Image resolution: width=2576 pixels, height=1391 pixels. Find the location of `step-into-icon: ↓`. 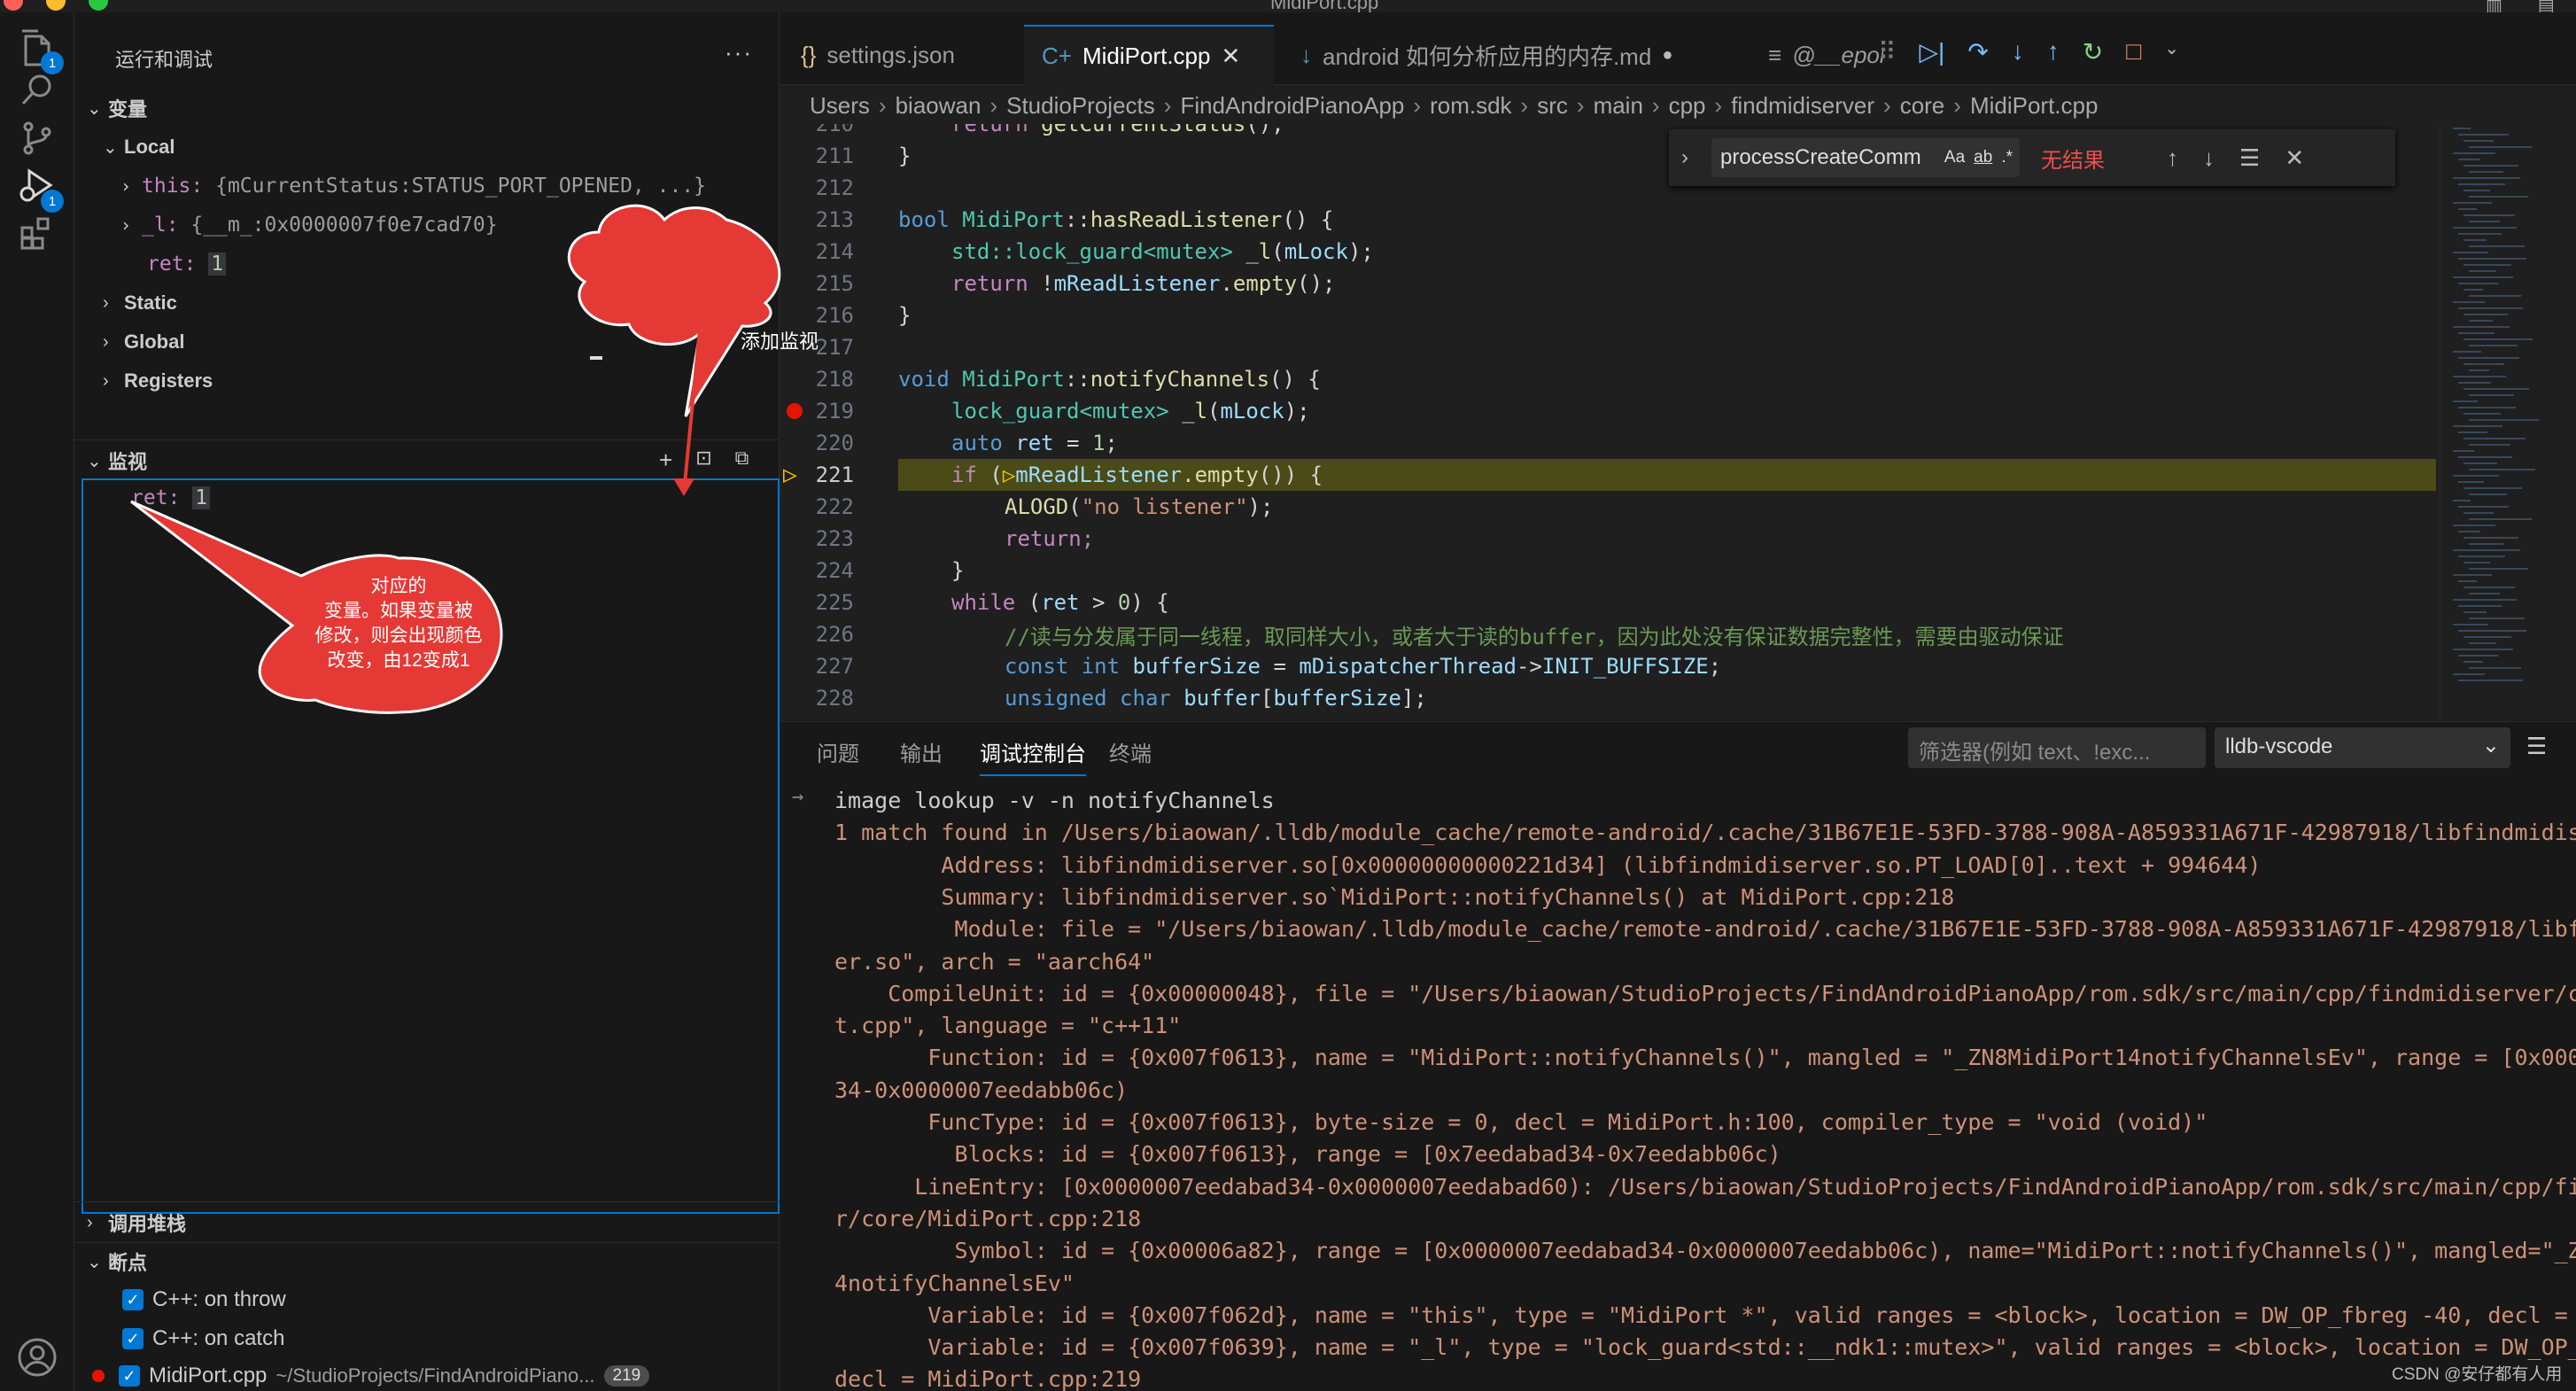

step-into-icon: ↓ is located at coordinates (2018, 51).